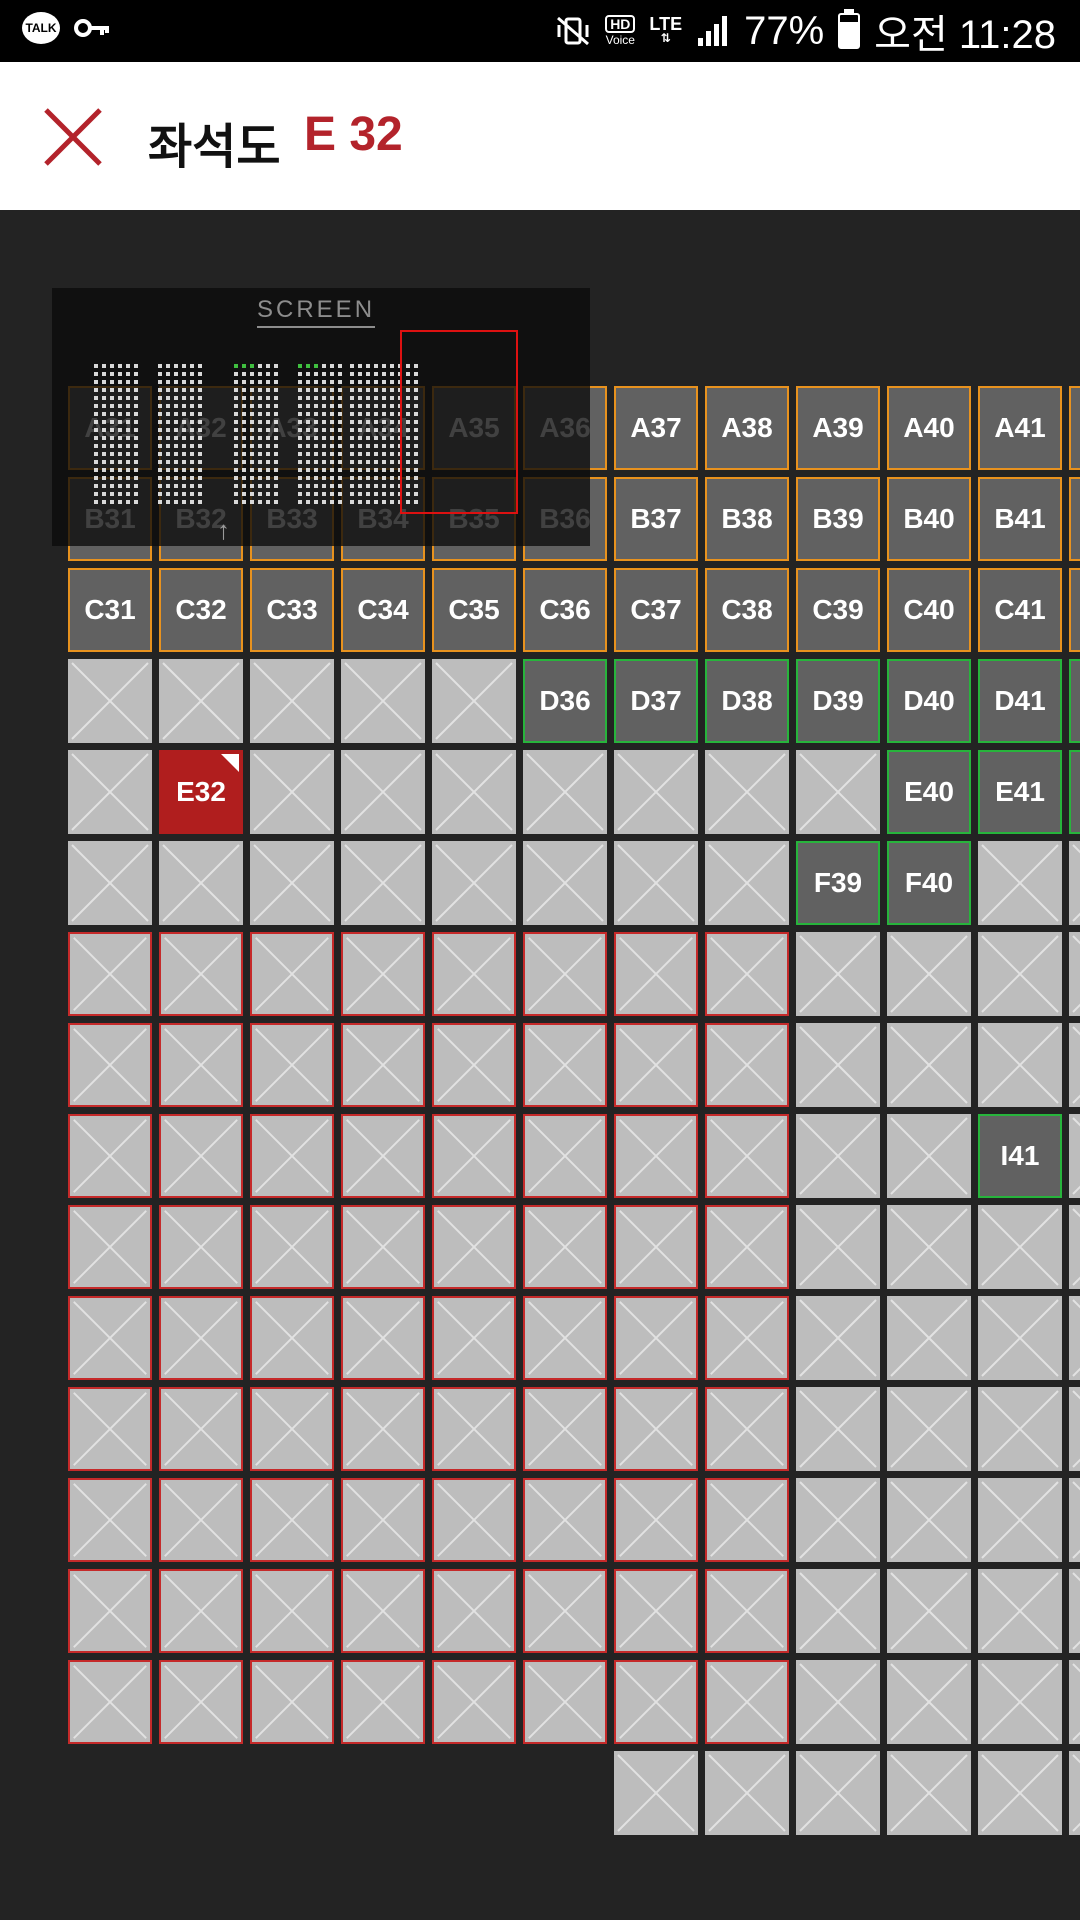 This screenshot has height=1920, width=1080. I want to click on seat-available: D40, so click(929, 701).